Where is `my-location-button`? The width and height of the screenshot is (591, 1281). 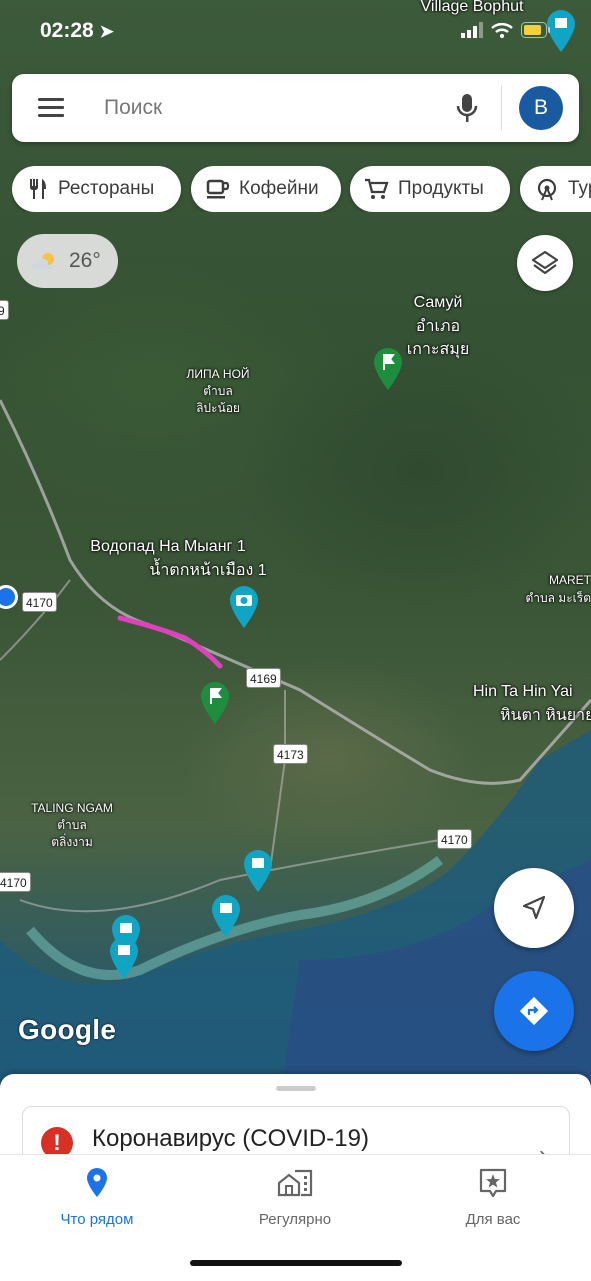
my-location-button is located at coordinates (534, 908).